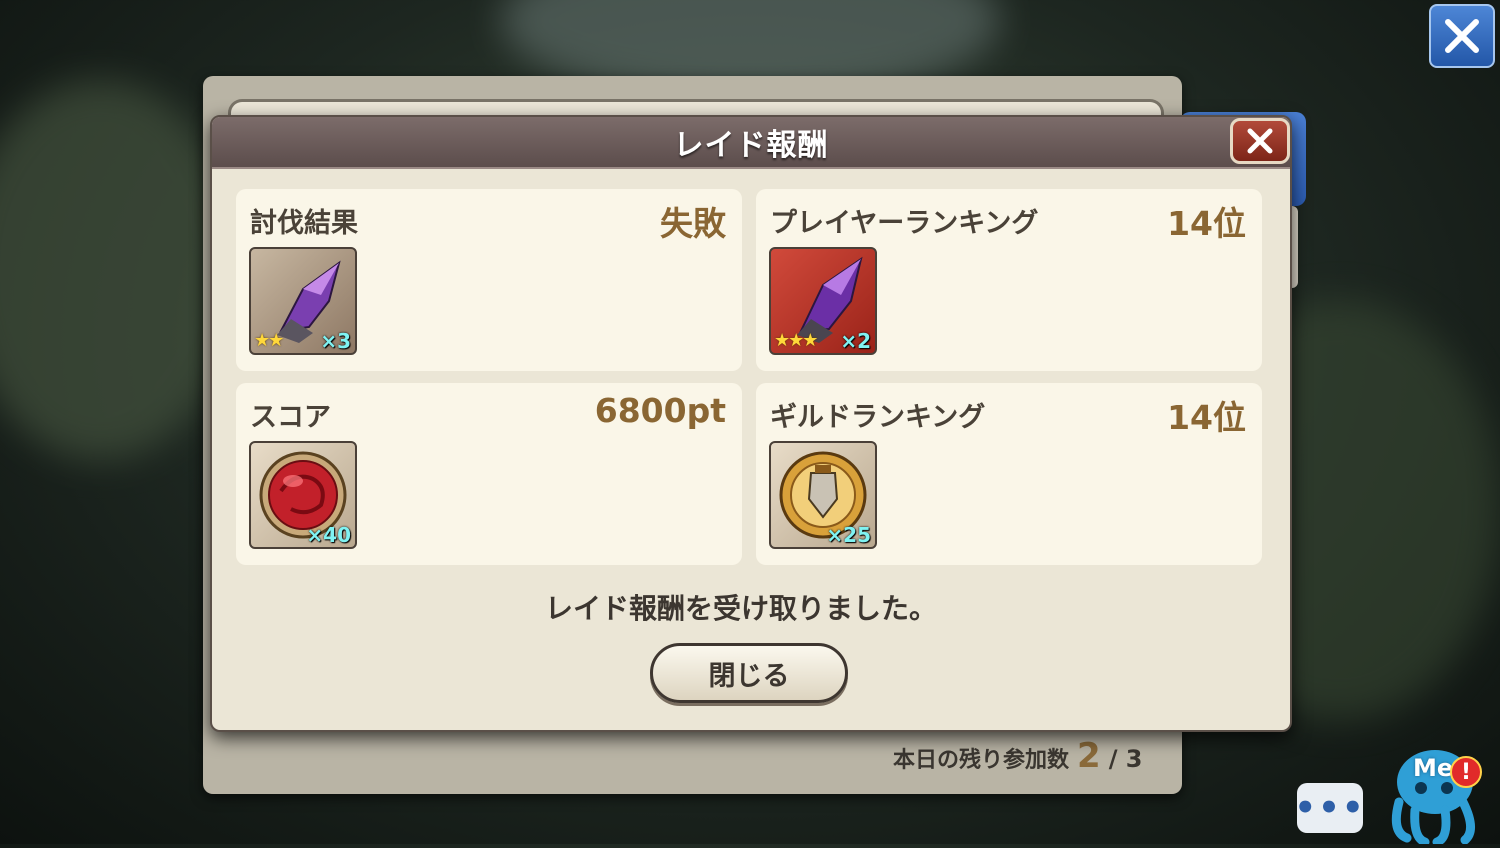  What do you see at coordinates (749, 673) in the screenshot?
I see `close-button: 閉じる` at bounding box center [749, 673].